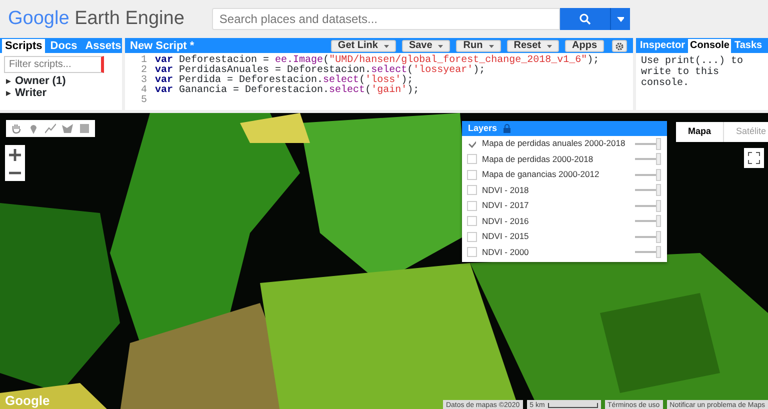 The height and width of the screenshot is (409, 768). Describe the element at coordinates (67, 128) in the screenshot. I see `polygon-icon` at that location.